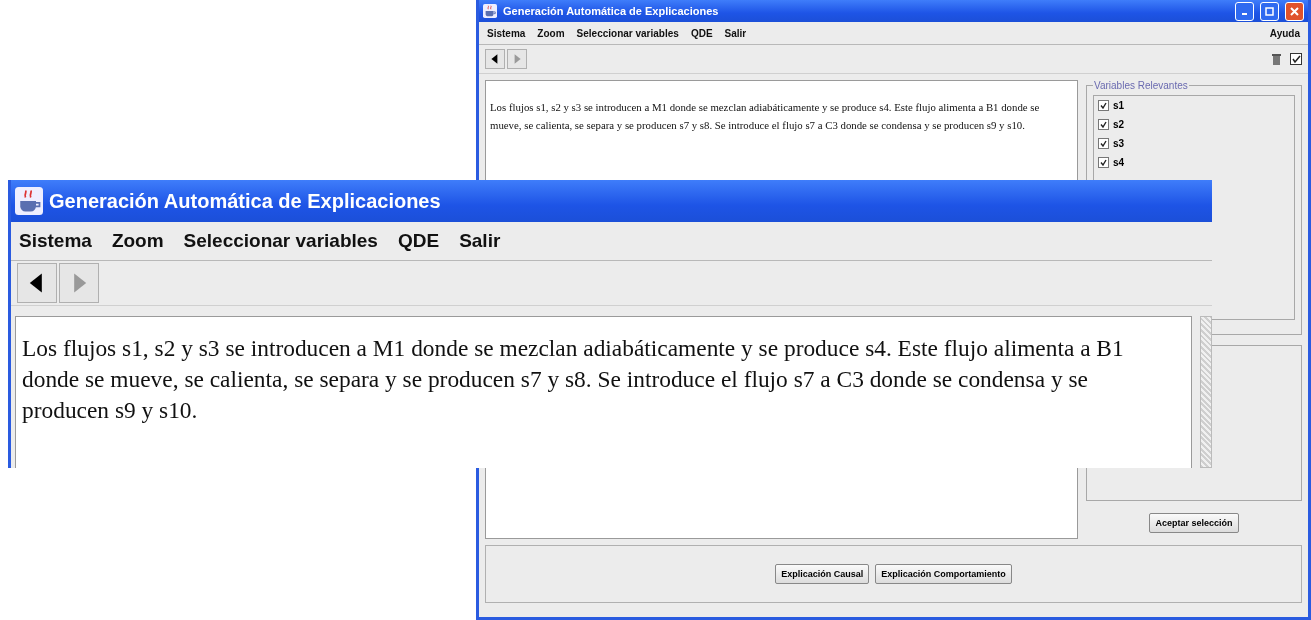  Describe the element at coordinates (822, 574) in the screenshot. I see `explanation-button: Explicación Causal` at that location.